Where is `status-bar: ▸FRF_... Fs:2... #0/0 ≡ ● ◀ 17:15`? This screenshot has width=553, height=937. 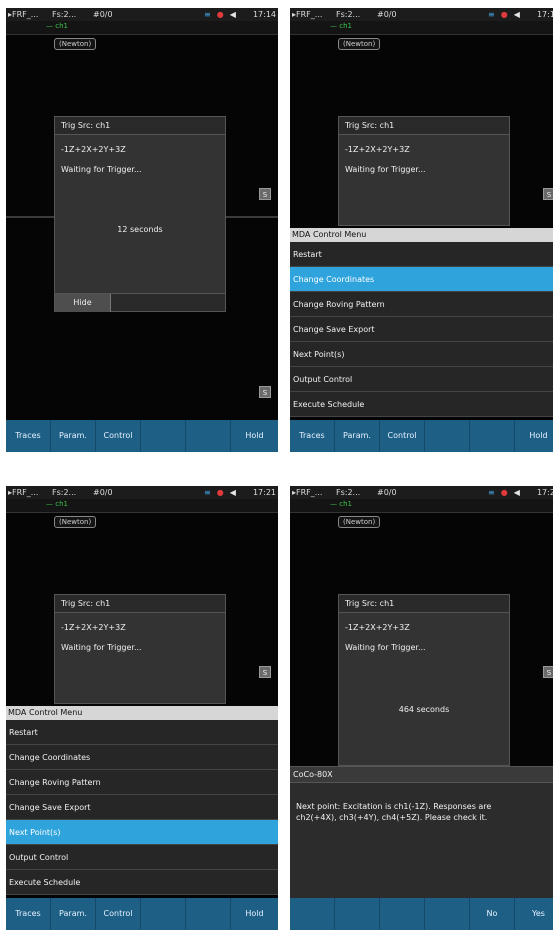
status-bar: ▸FRF_... Fs:2... #0/0 ≡ ● ◀ 17:15 is located at coordinates (421, 14).